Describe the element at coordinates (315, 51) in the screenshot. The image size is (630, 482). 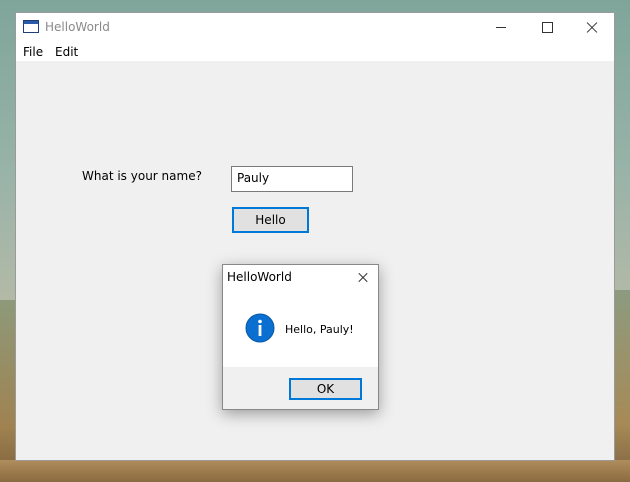
I see `menu-bar: File Edit` at that location.